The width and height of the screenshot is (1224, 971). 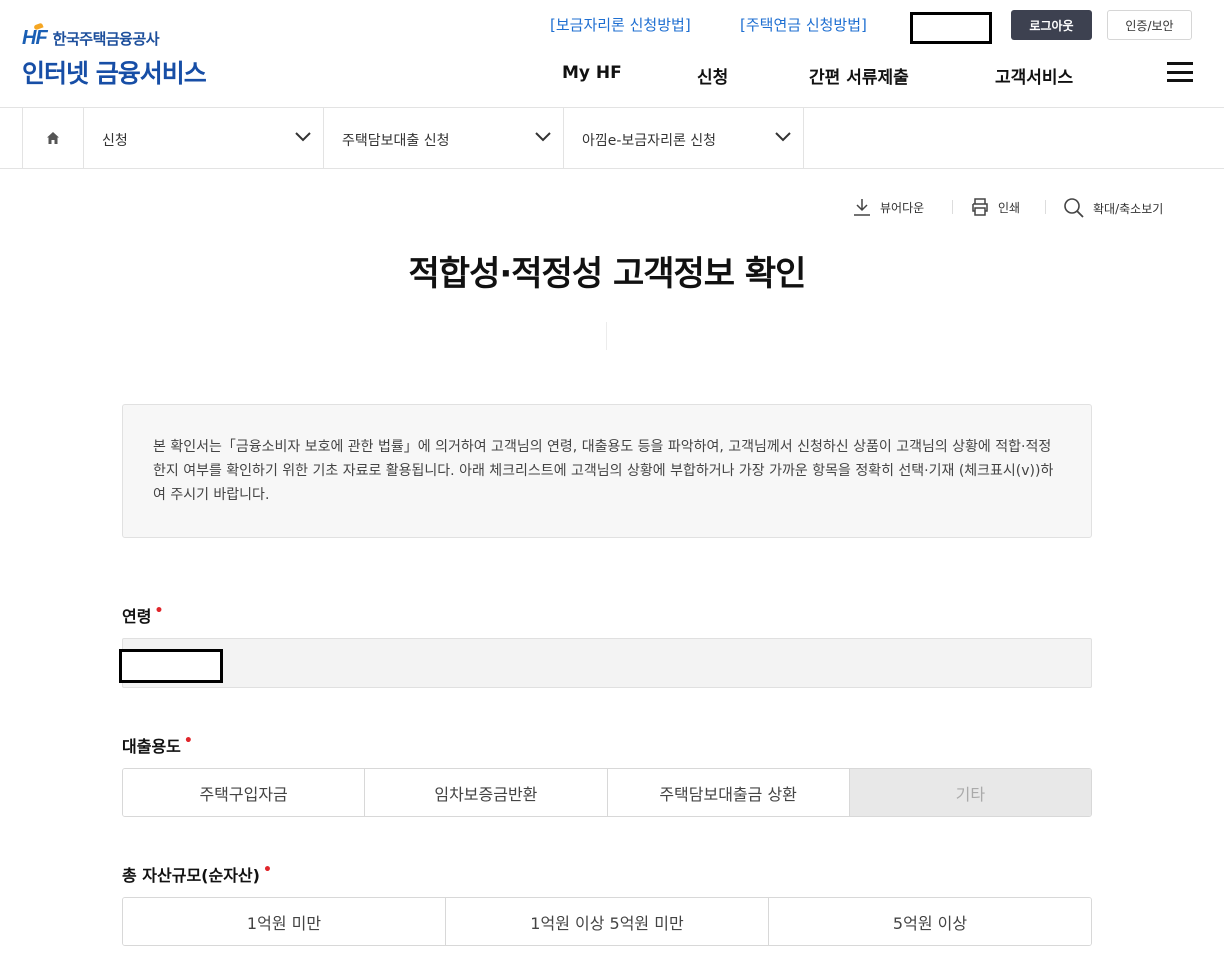 I want to click on age-label: 연령 •, so click(x=142, y=615).